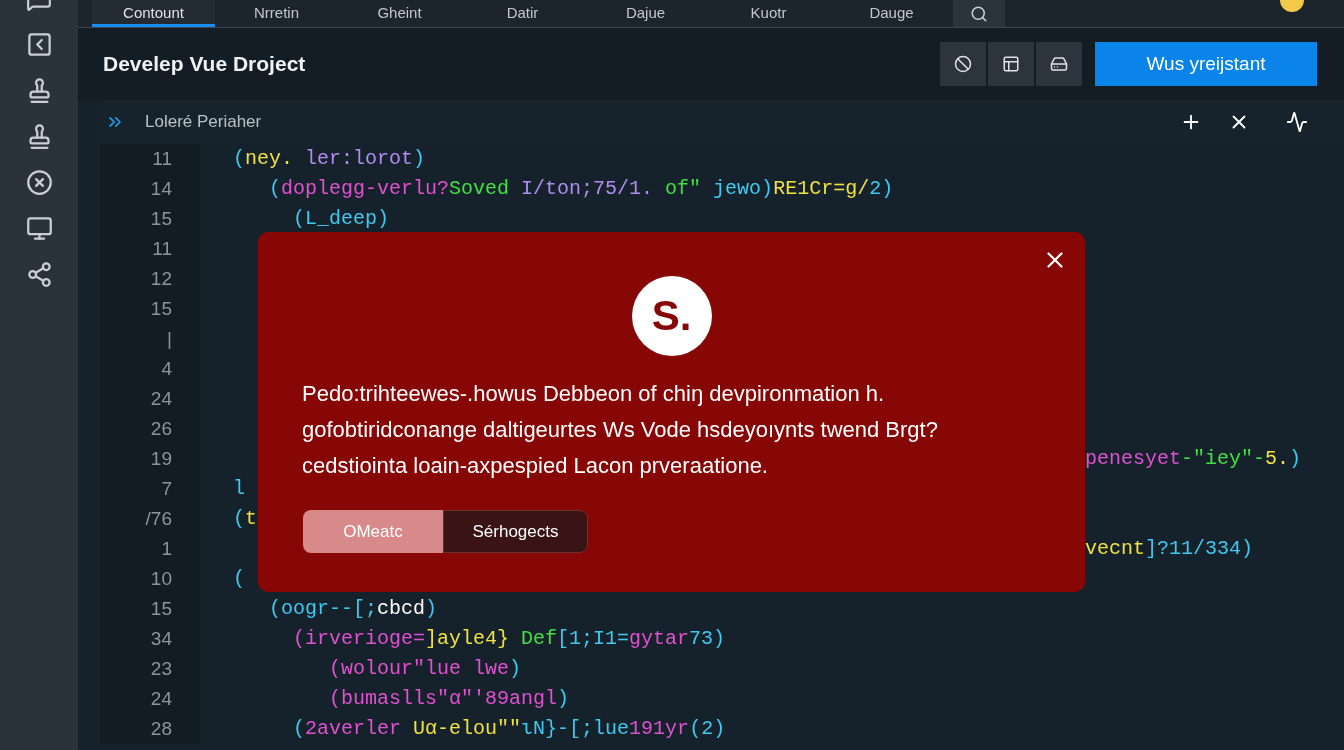 The height and width of the screenshot is (750, 1344). I want to click on ban-icon, so click(963, 64).